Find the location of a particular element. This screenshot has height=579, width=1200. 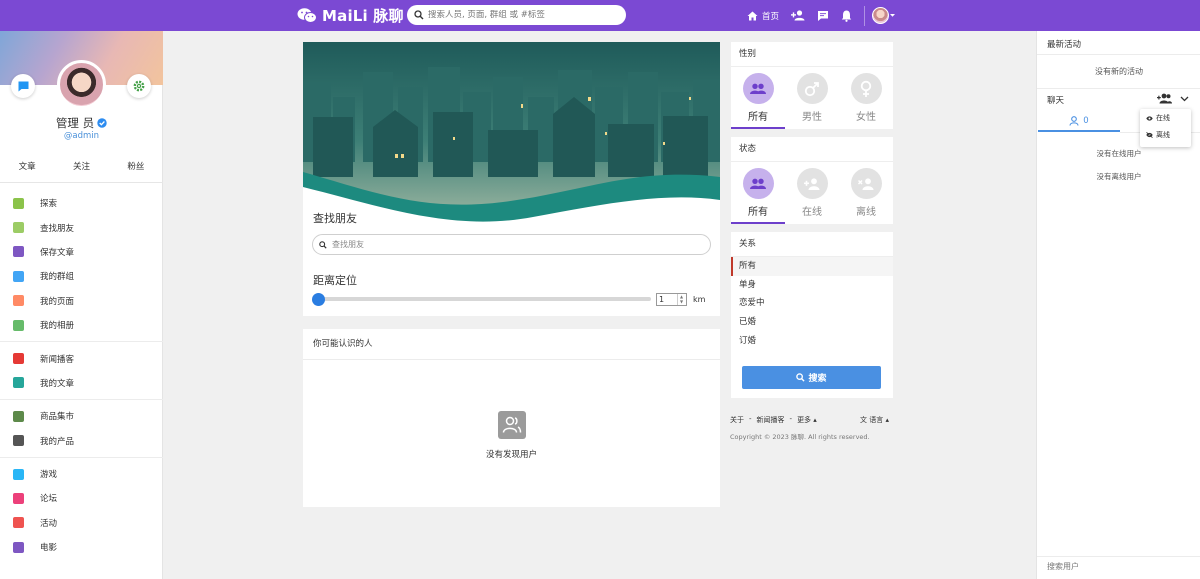

sidebar-item-label: 商品集市 is located at coordinates (57, 416).